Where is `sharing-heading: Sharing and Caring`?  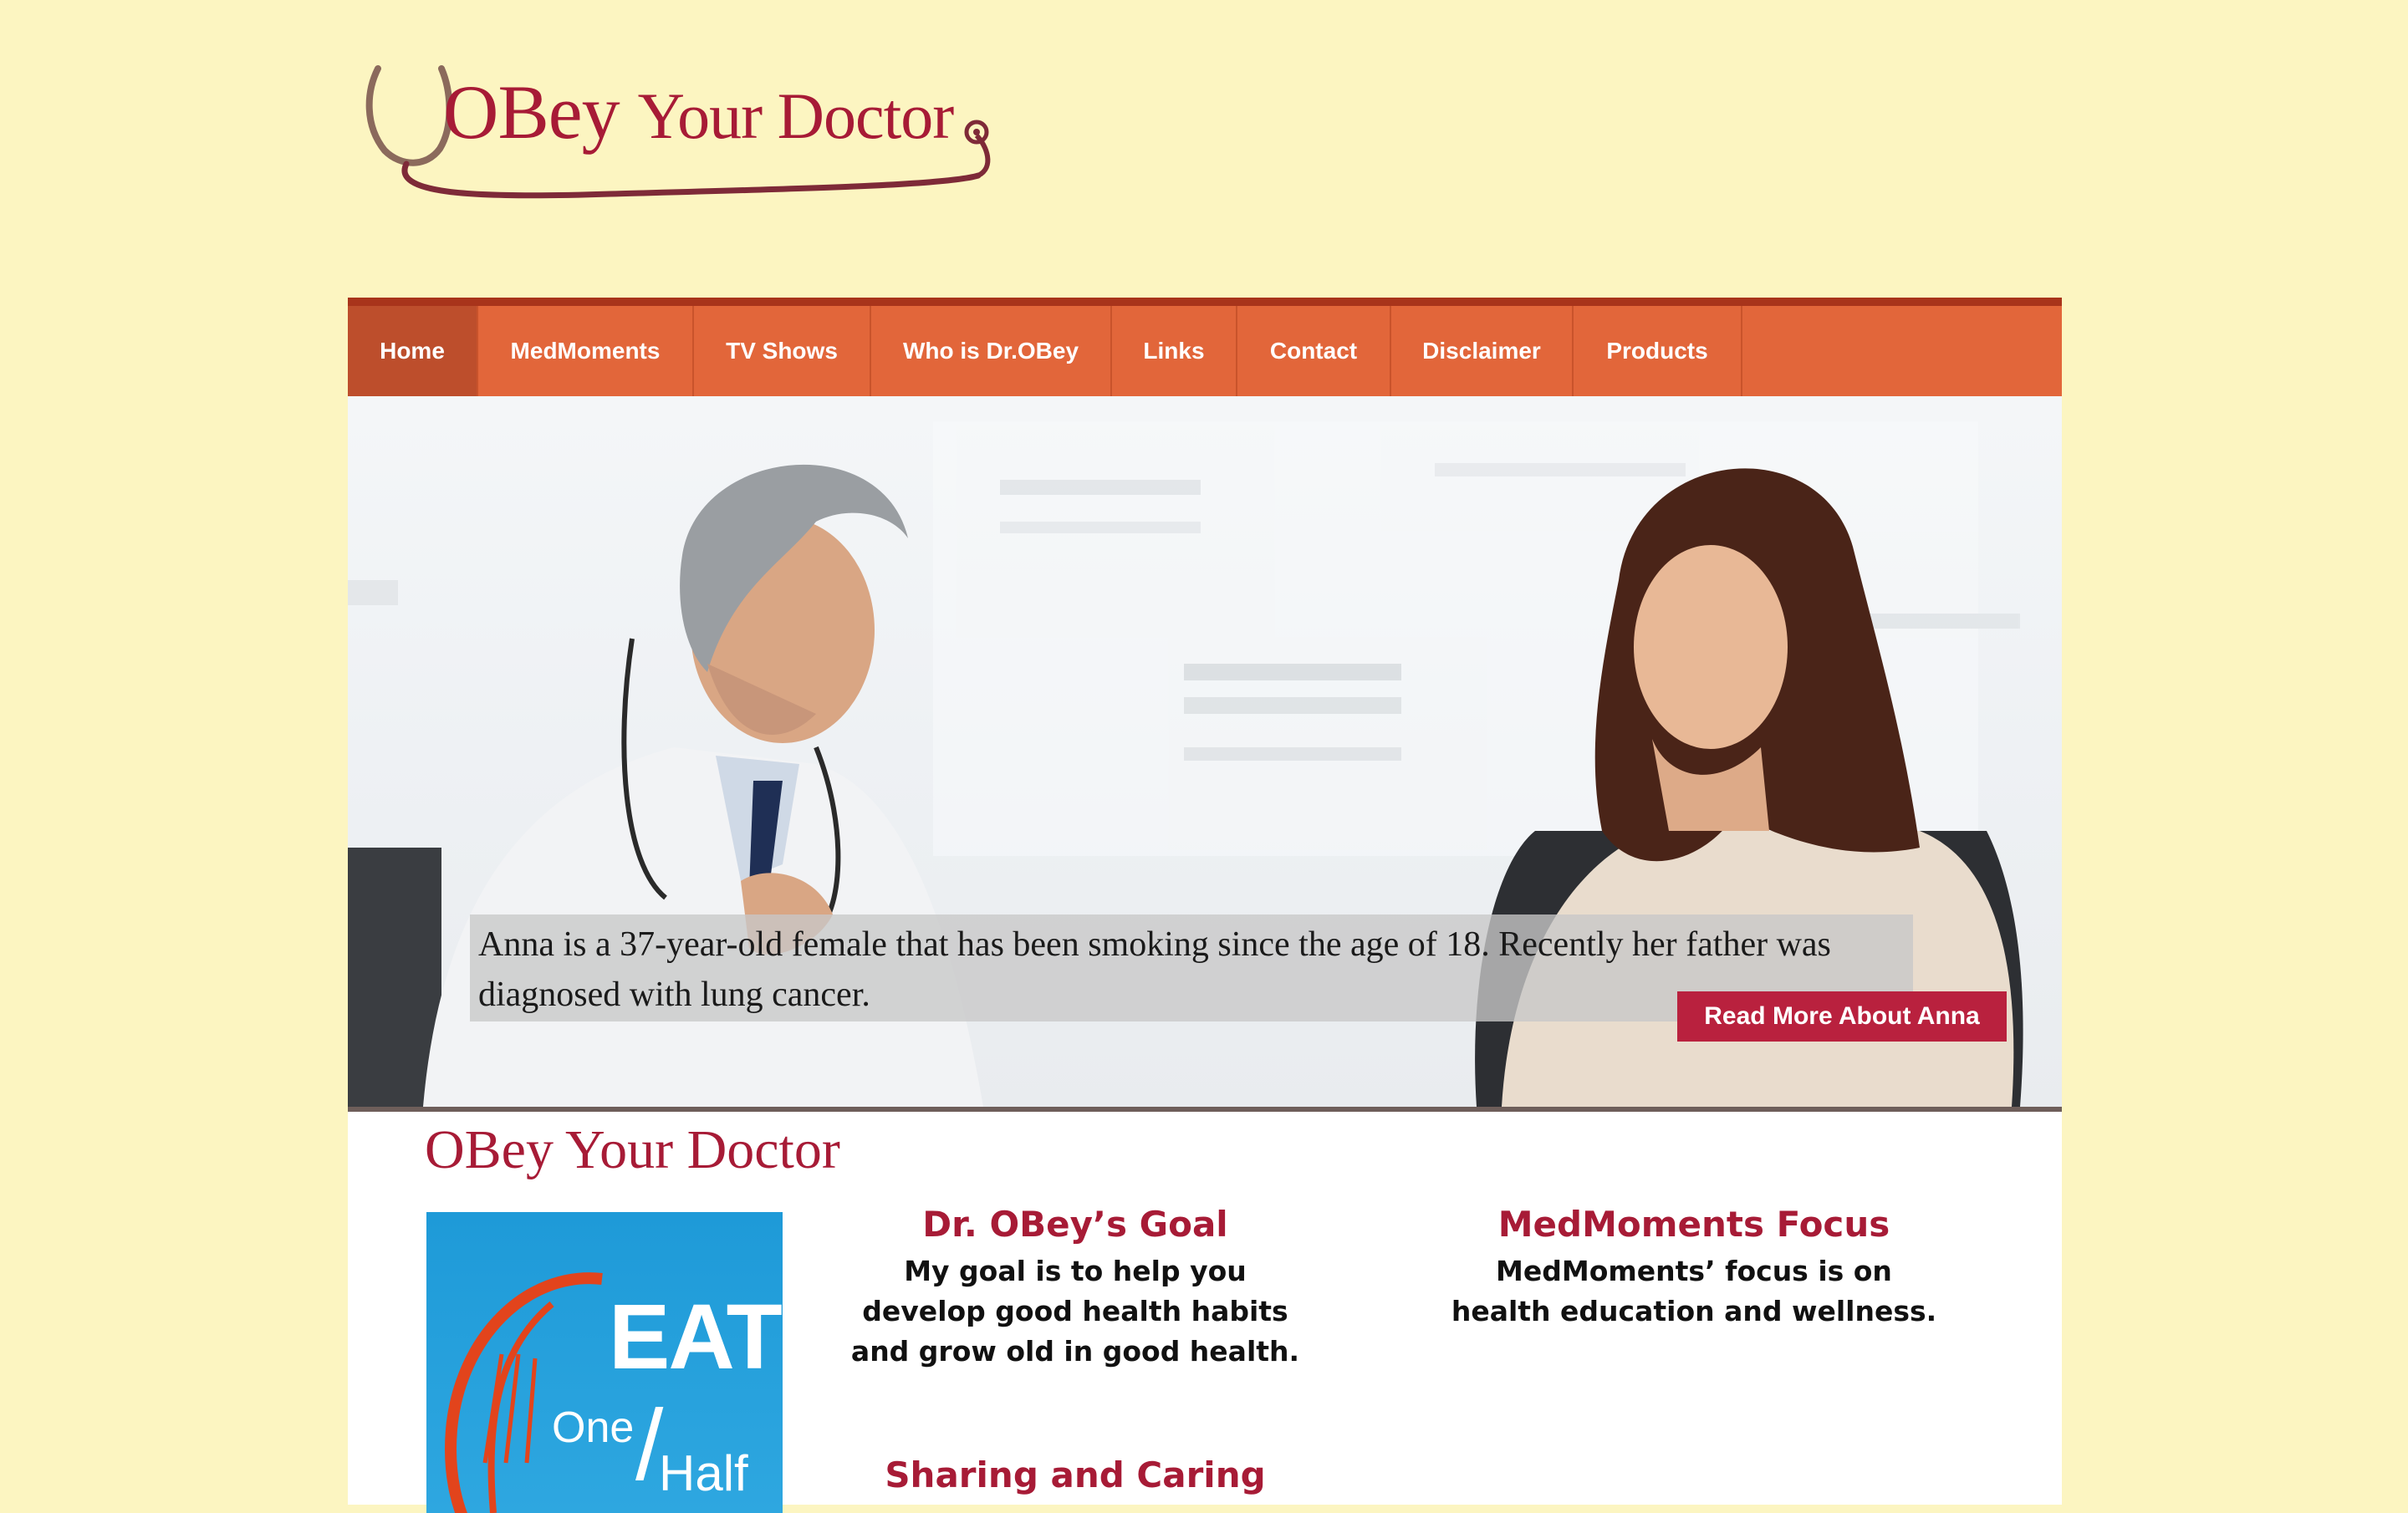
sharing-heading: Sharing and Caring is located at coordinates (1076, 1474).